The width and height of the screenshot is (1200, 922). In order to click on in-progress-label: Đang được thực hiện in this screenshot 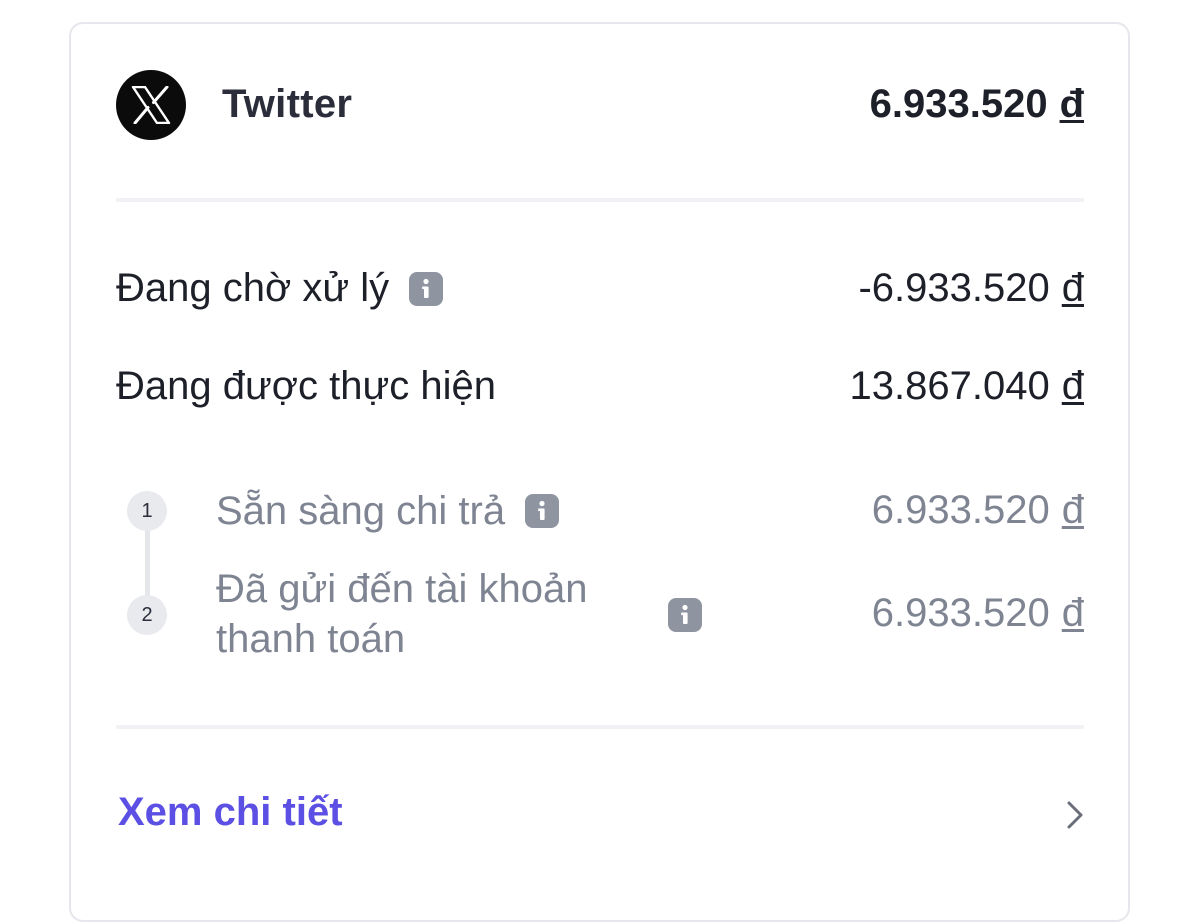, I will do `click(306, 386)`.